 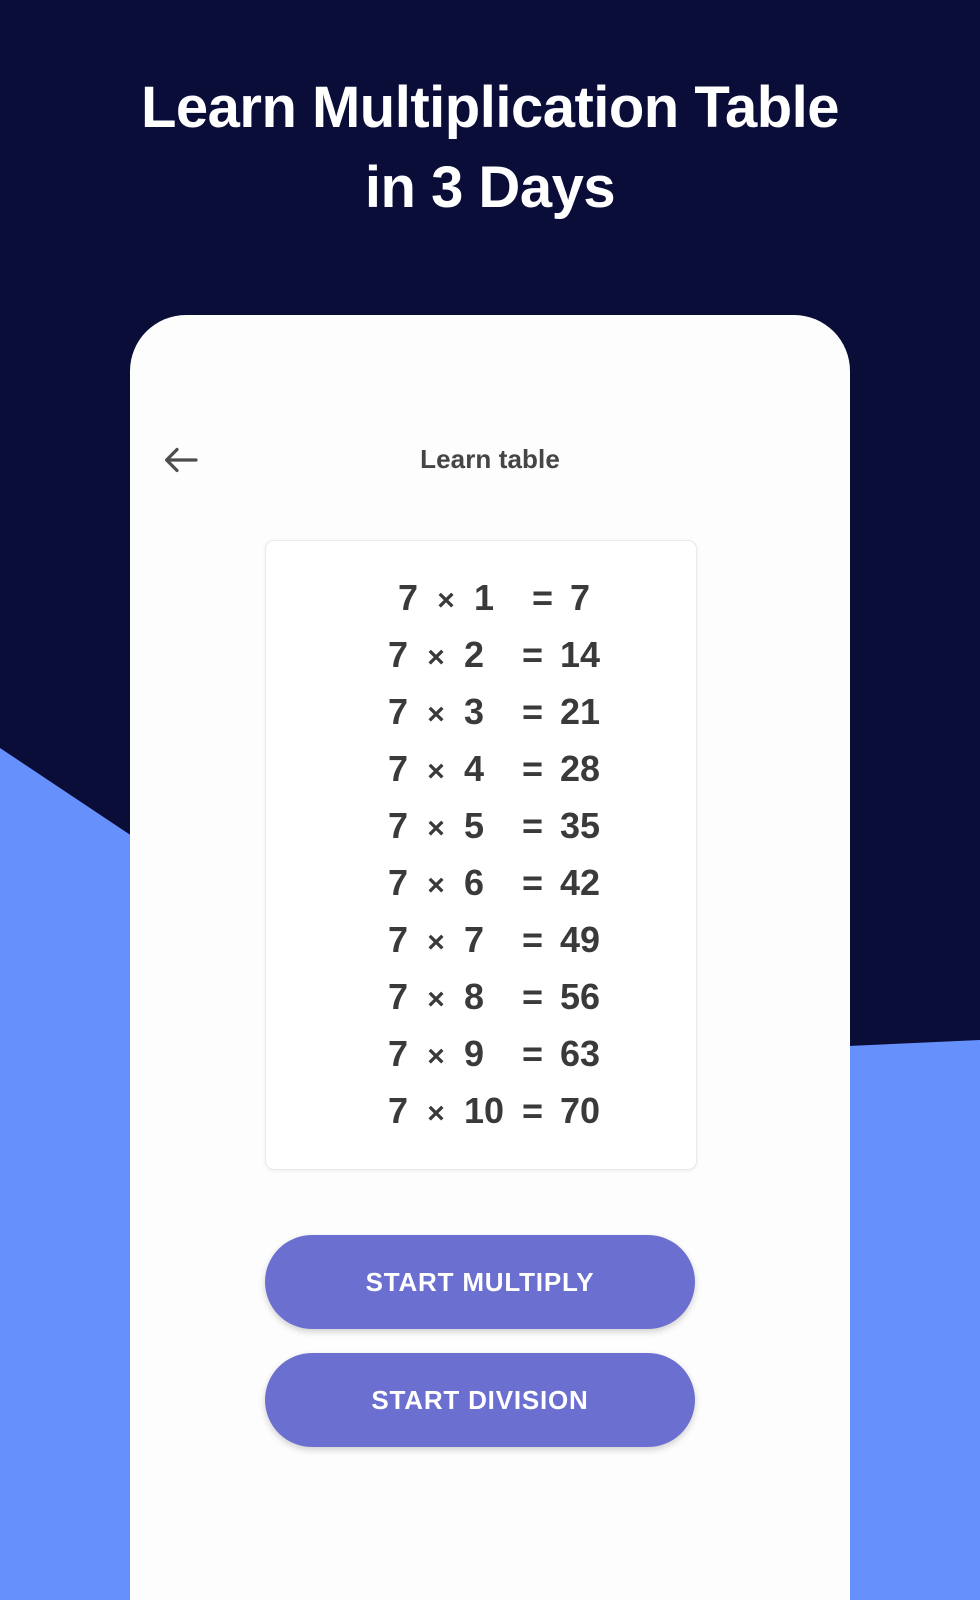 What do you see at coordinates (490, 188) in the screenshot?
I see `promo-headline-line-2: in 3 Days` at bounding box center [490, 188].